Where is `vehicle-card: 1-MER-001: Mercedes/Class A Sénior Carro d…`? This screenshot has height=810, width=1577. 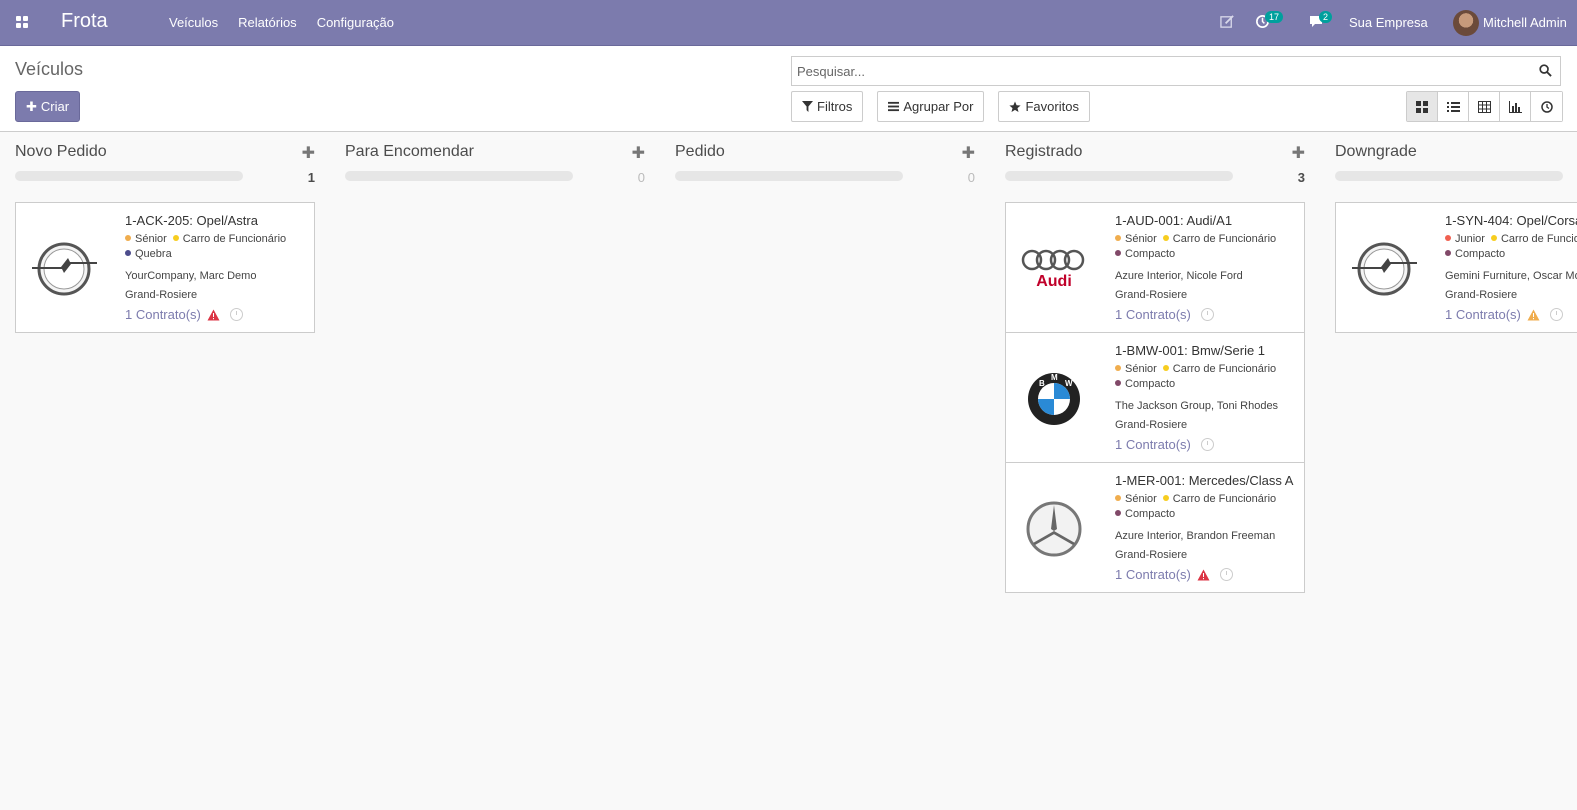 vehicle-card: 1-MER-001: Mercedes/Class A Sénior Carro d… is located at coordinates (1155, 527).